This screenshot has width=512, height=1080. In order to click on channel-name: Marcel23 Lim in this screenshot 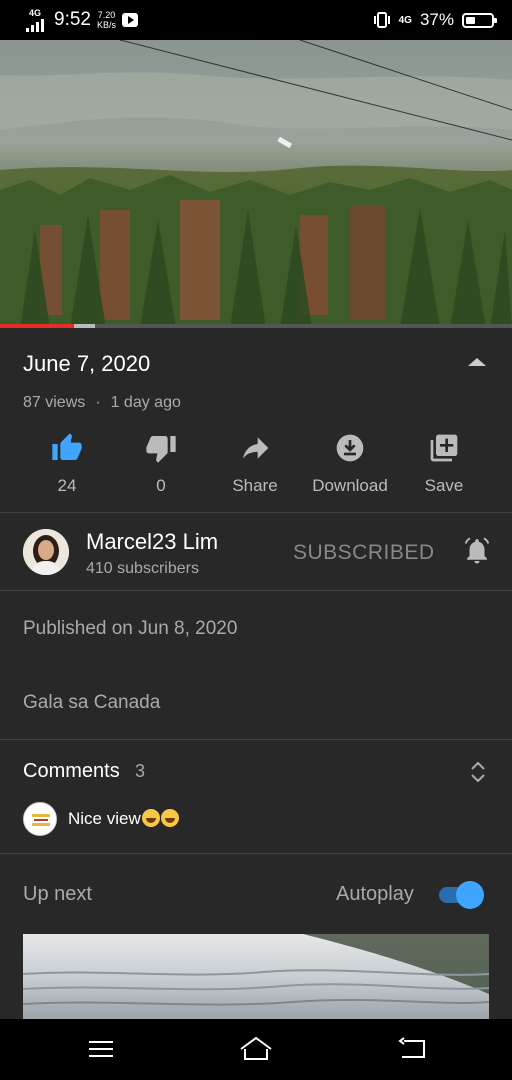, I will do `click(152, 542)`.